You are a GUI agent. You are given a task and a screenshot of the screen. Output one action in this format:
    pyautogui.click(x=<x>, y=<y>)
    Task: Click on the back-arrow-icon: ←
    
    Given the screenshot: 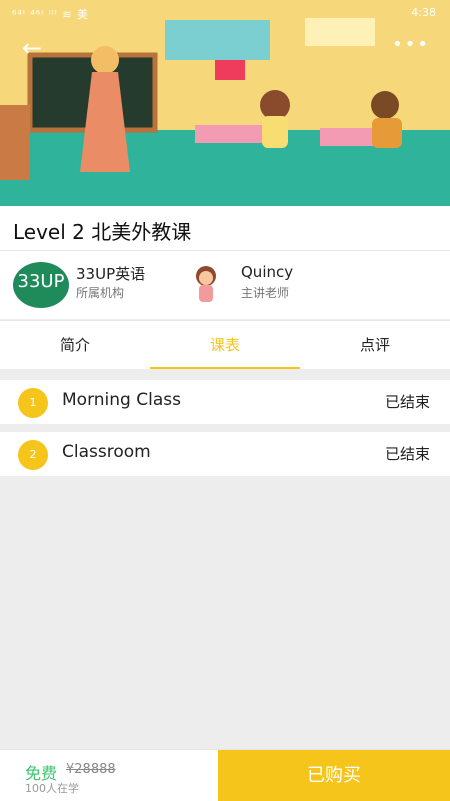 What is the action you would take?
    pyautogui.click(x=32, y=48)
    